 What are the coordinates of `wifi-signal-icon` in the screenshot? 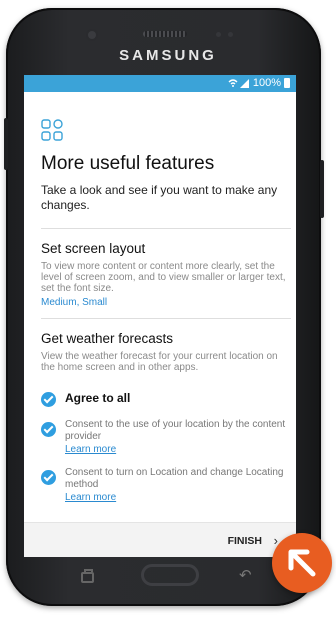 It's located at (238, 83).